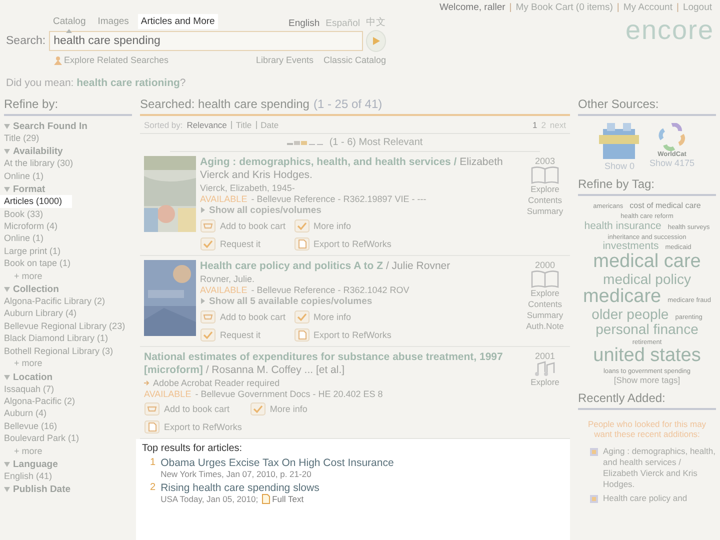 This screenshot has height=540, width=720. Describe the element at coordinates (68, 226) in the screenshot. I see `facet-item: Microform (4)` at that location.